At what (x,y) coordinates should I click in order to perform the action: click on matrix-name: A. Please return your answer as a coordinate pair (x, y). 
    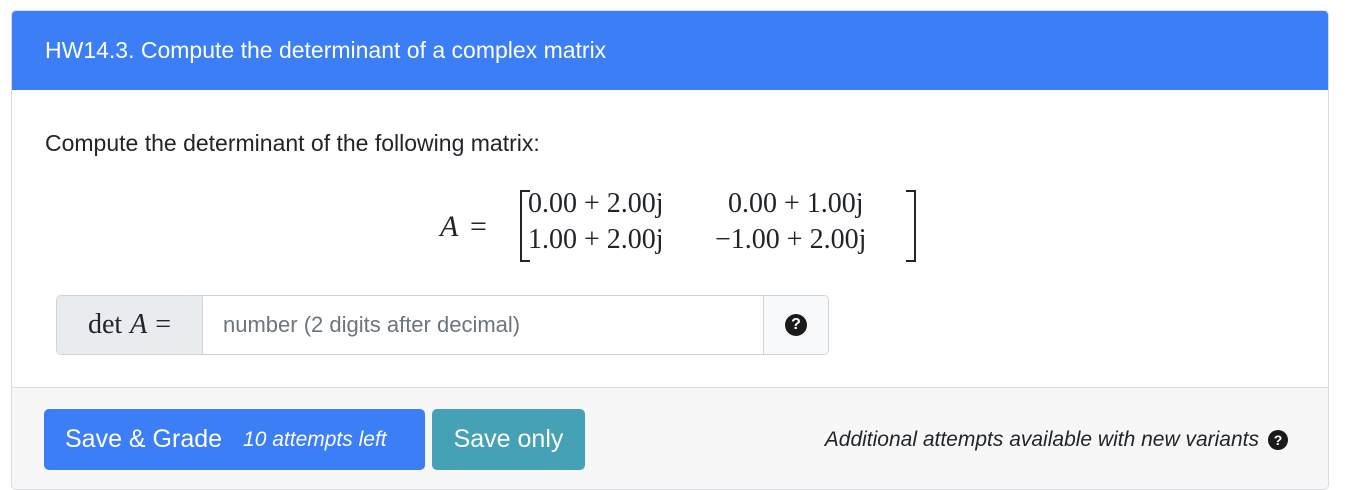
    Looking at the image, I should click on (449, 226).